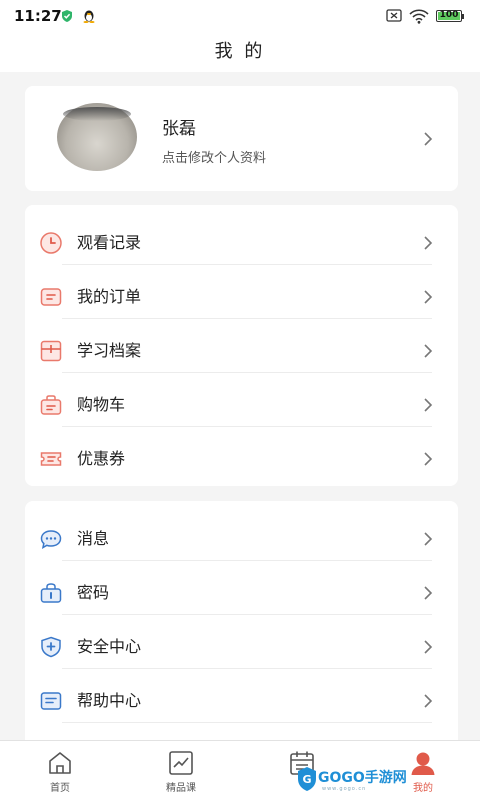 Image resolution: width=480 pixels, height=800 pixels. I want to click on home-icon, so click(60, 763).